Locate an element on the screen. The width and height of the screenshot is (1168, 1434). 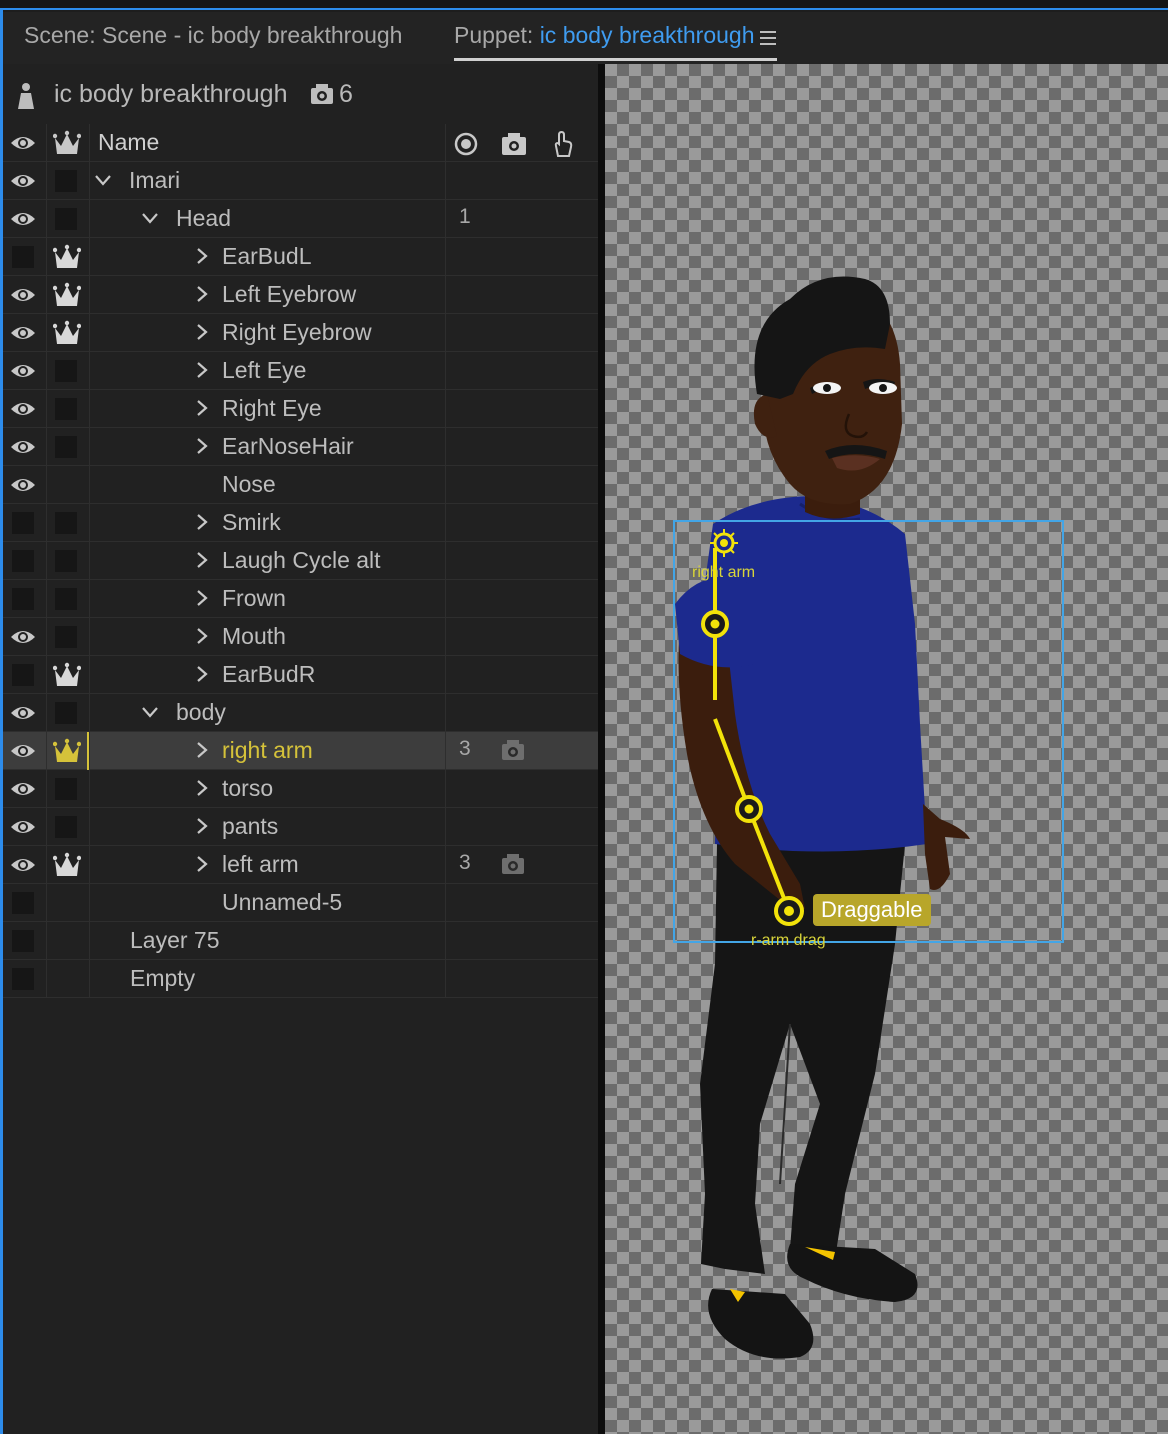
layer-row: left arm 3 is located at coordinates (300, 865).